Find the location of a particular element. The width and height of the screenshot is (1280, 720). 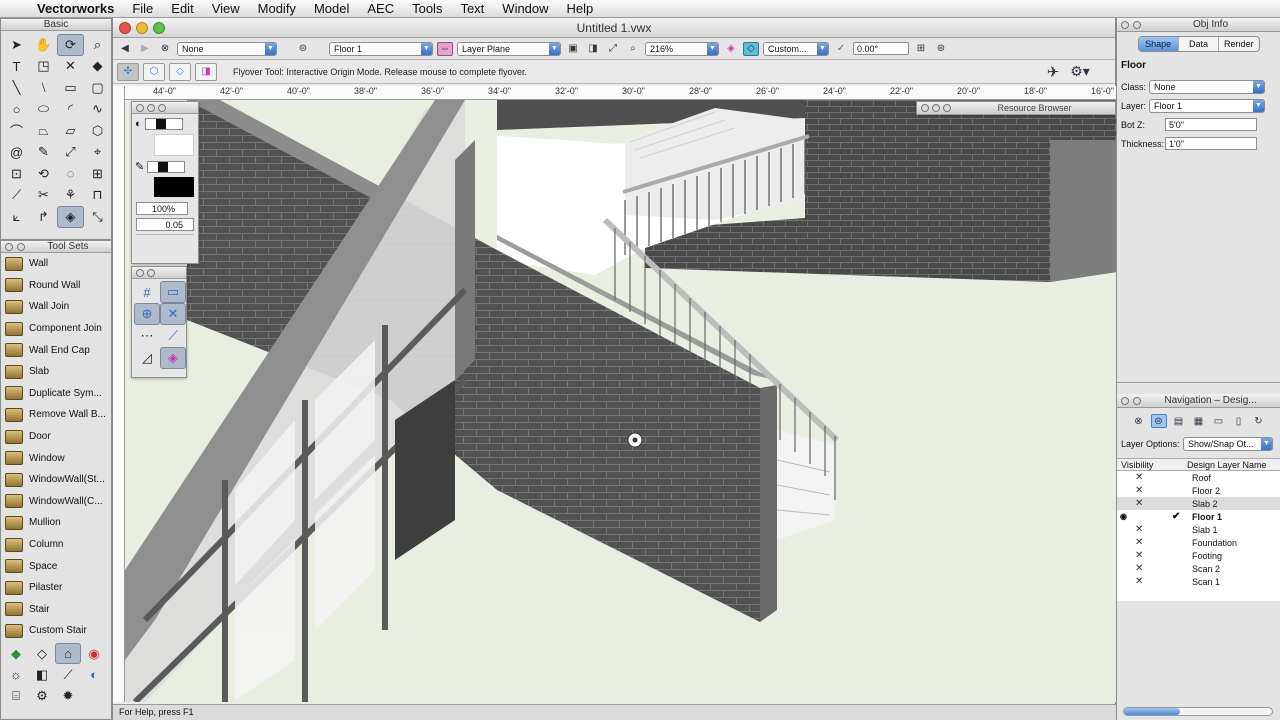

locus-tool-icon: ✕ is located at coordinates (70, 67).